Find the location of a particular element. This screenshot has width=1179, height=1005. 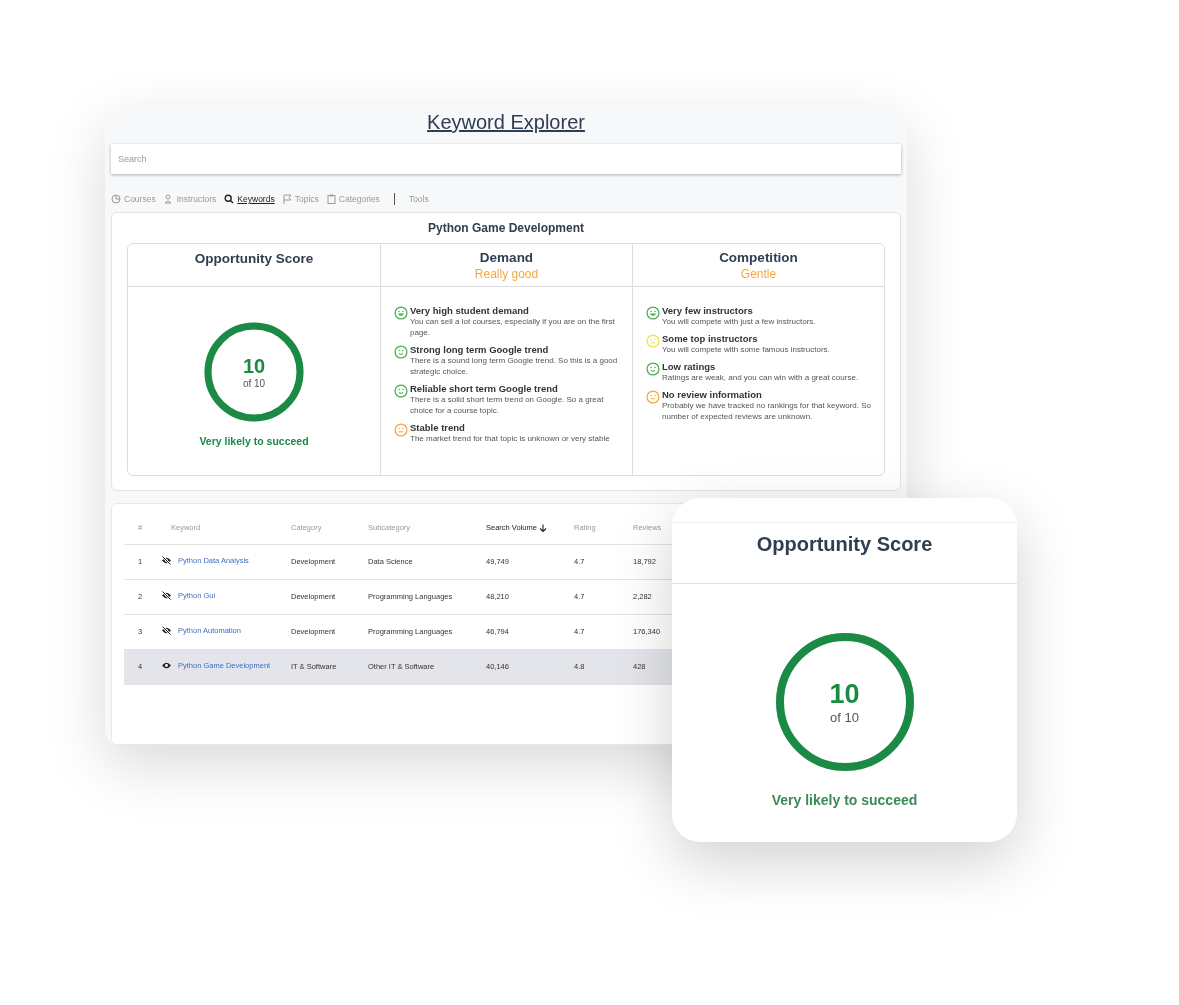

rating-text: Gentle is located at coordinates (758, 274).